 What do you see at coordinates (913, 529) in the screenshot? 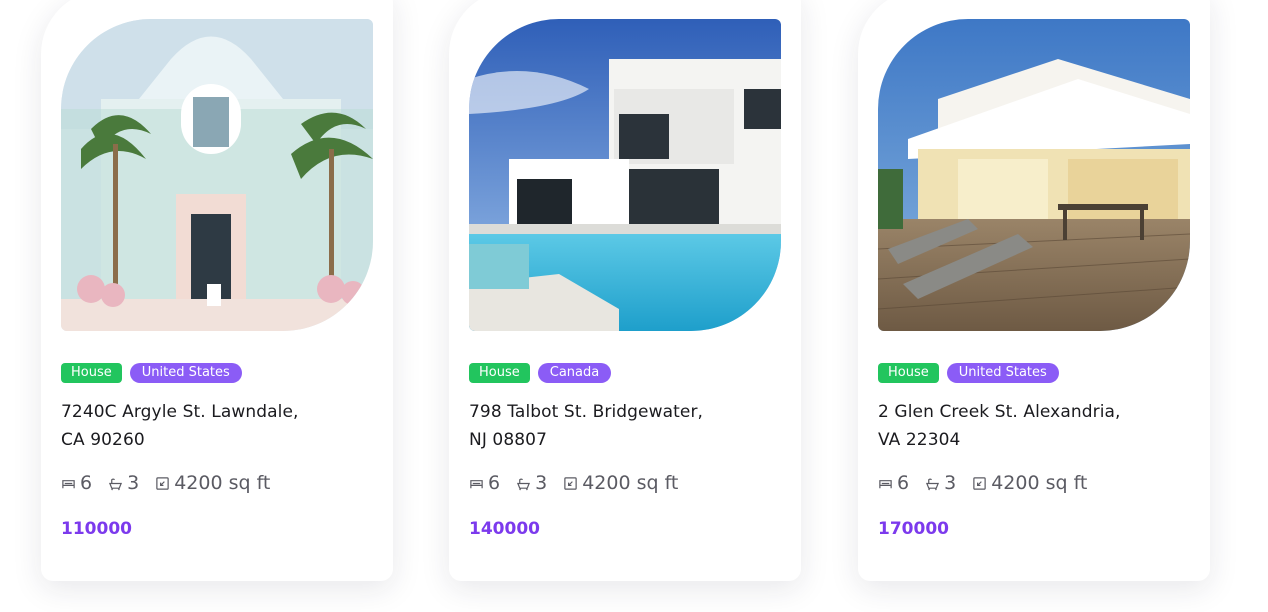
I see `property-price: 170000` at bounding box center [913, 529].